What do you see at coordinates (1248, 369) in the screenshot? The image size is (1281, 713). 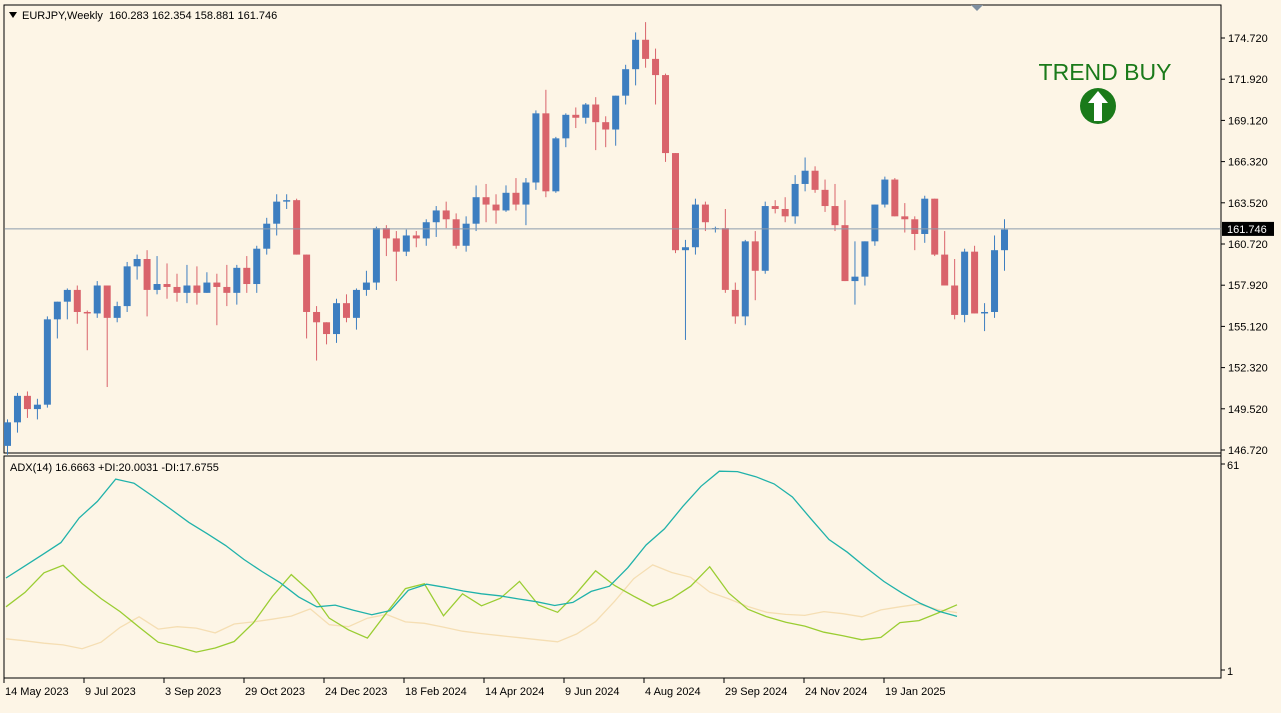 I see `price-tick-label: 152.320` at bounding box center [1248, 369].